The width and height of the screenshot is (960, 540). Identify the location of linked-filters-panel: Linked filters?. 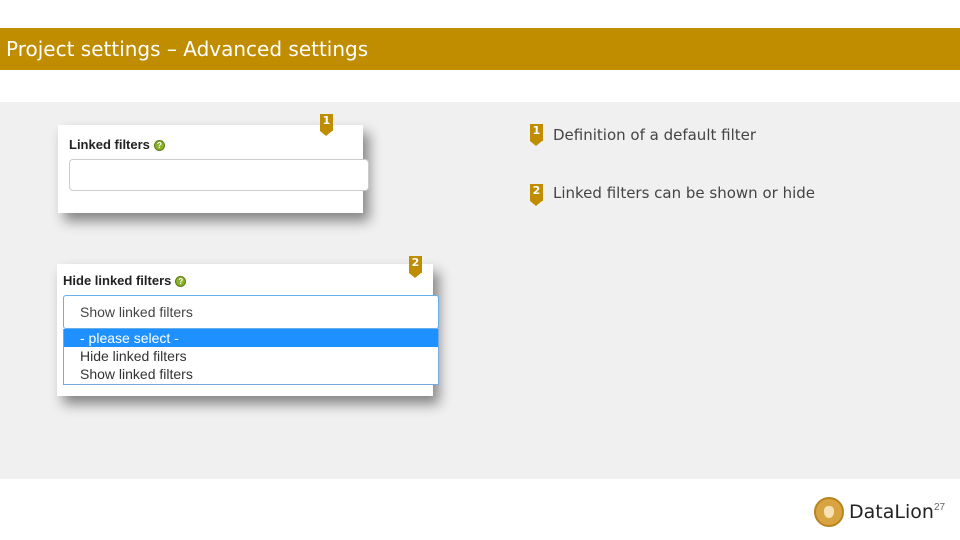
(213, 169).